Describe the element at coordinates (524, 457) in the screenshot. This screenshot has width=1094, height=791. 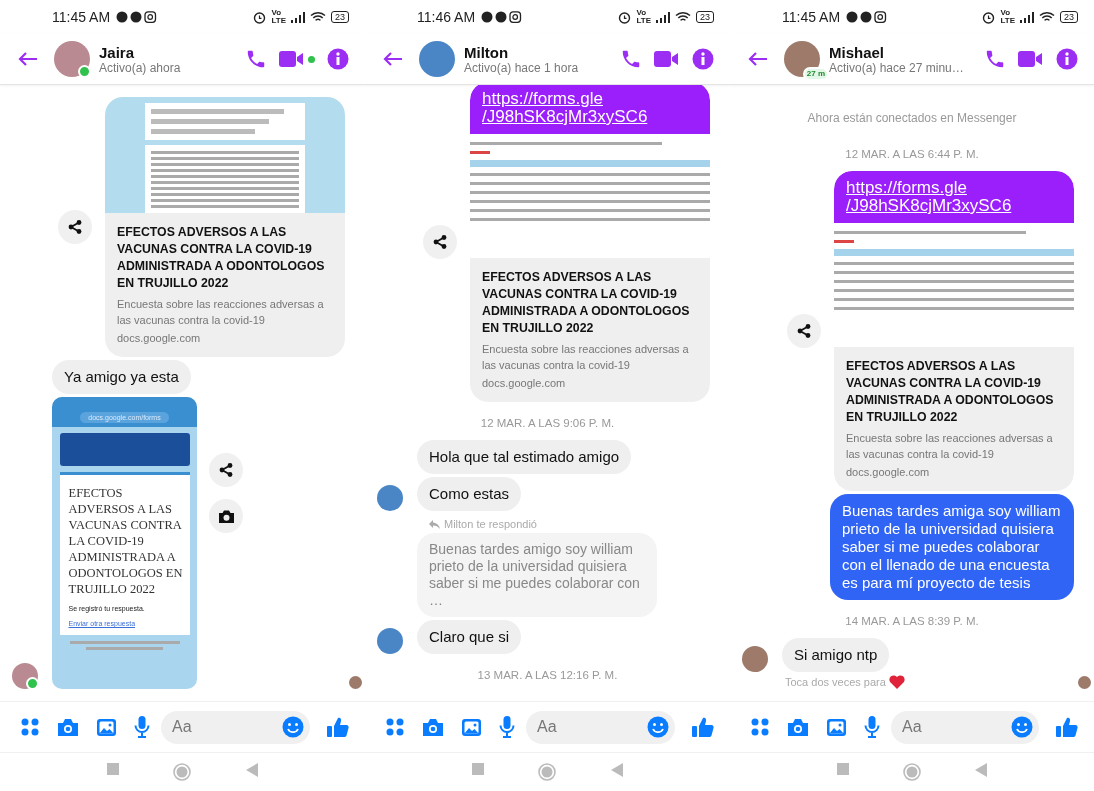
I see `message-bubble: Hola que tal estimado amigo` at that location.